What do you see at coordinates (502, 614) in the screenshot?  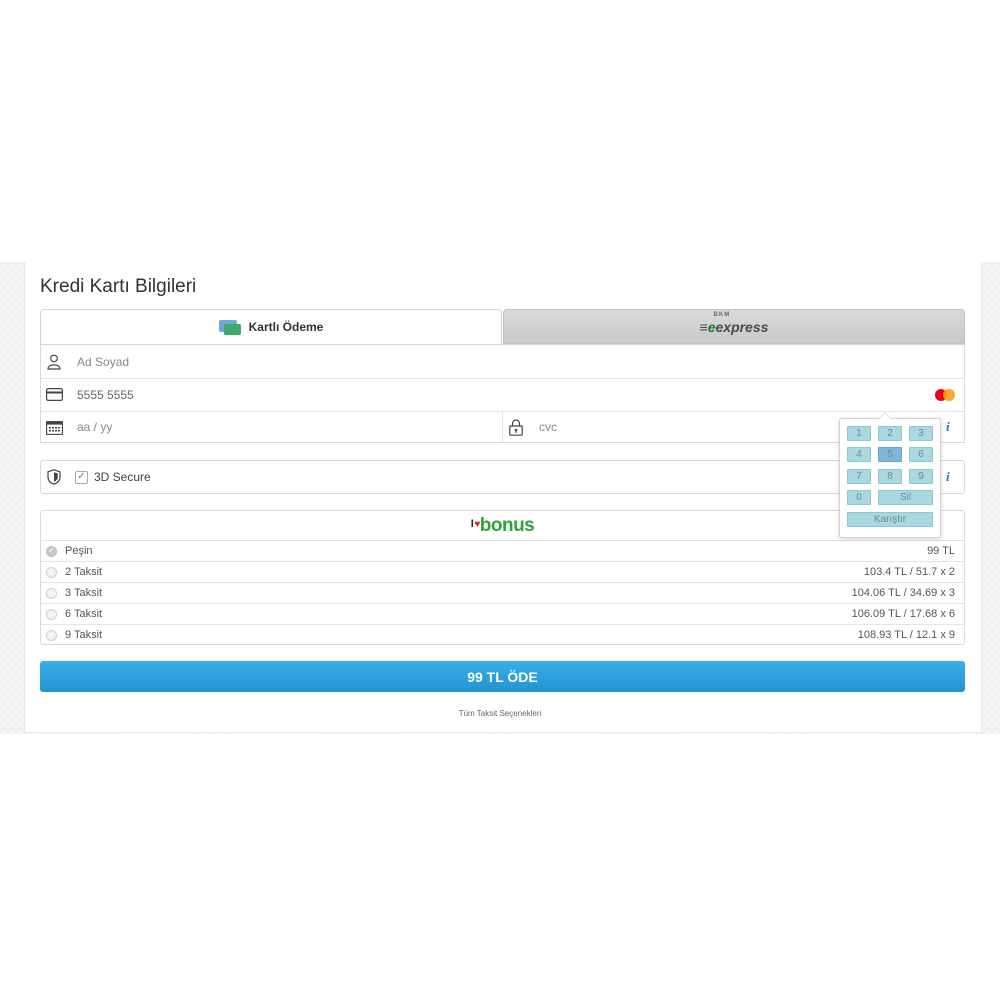 I see `installment-row: 6 Taksit 106.09 TL / 17.68 x 6` at bounding box center [502, 614].